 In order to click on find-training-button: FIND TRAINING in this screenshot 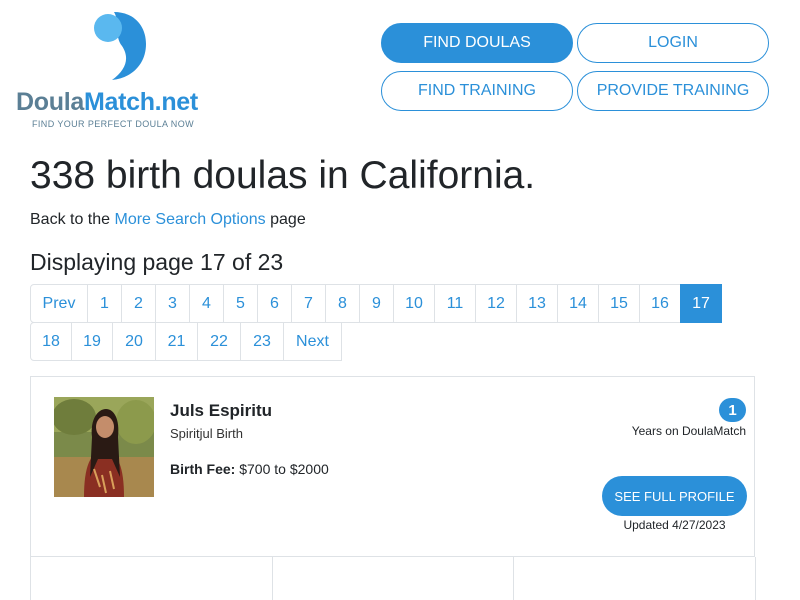, I will do `click(477, 91)`.